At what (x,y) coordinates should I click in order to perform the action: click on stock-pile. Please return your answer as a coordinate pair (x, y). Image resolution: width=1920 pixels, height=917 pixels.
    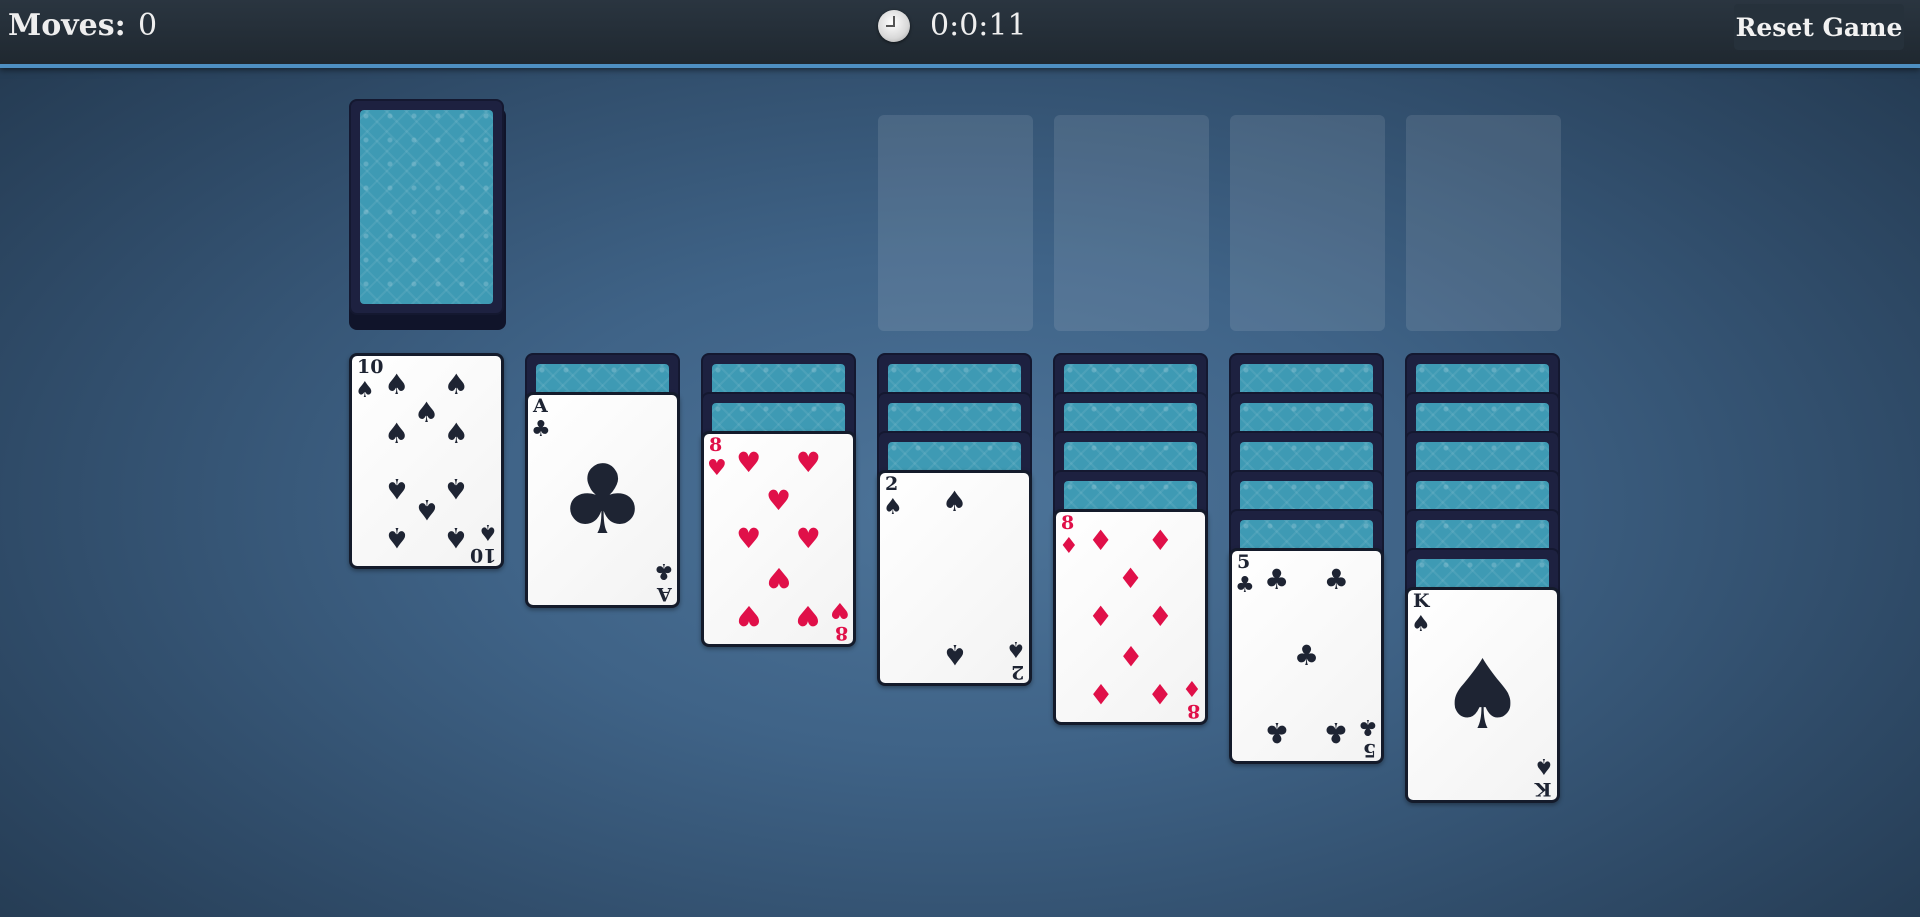
    Looking at the image, I should click on (426, 207).